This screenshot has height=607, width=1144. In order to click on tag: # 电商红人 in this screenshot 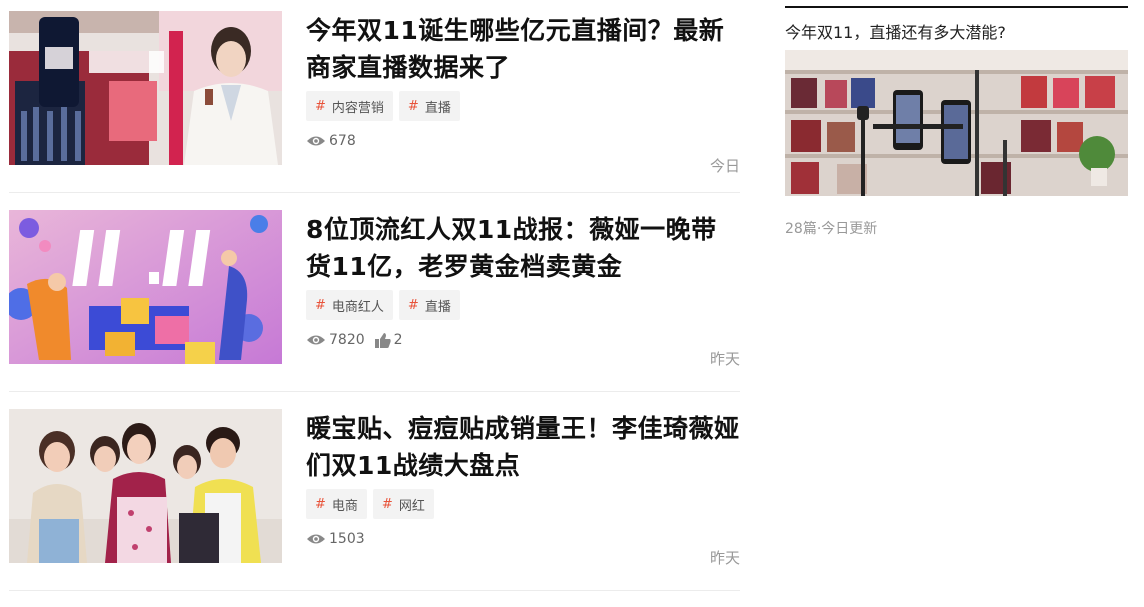, I will do `click(349, 305)`.